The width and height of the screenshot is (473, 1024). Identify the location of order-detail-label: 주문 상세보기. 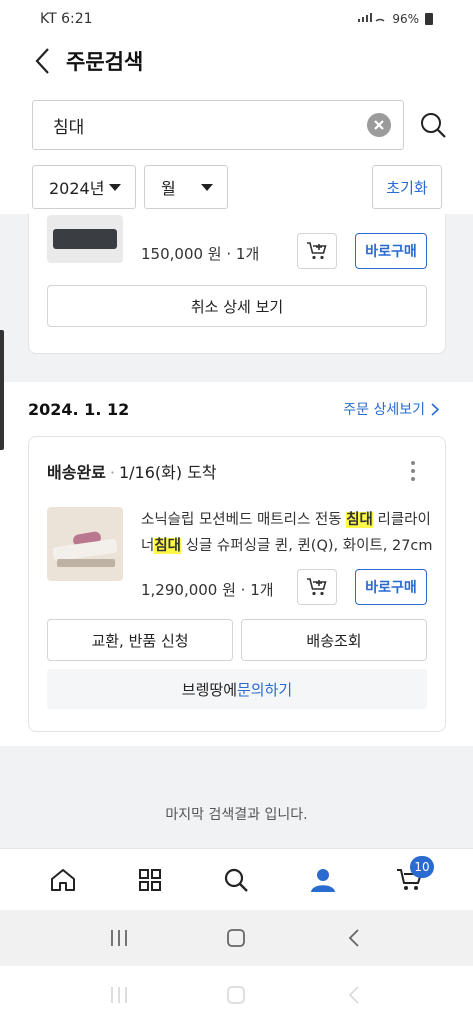
(384, 410).